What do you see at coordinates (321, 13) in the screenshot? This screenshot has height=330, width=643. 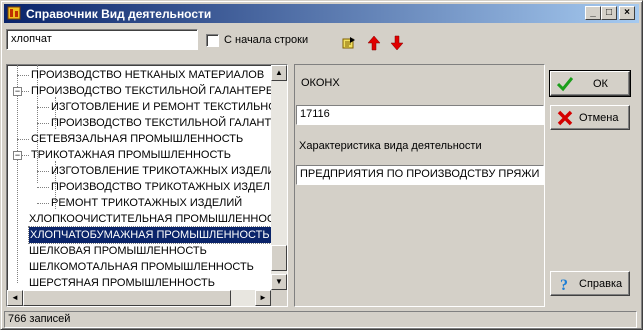 I see `title-bar: Справочник Вид деятельности _ □ ×` at bounding box center [321, 13].